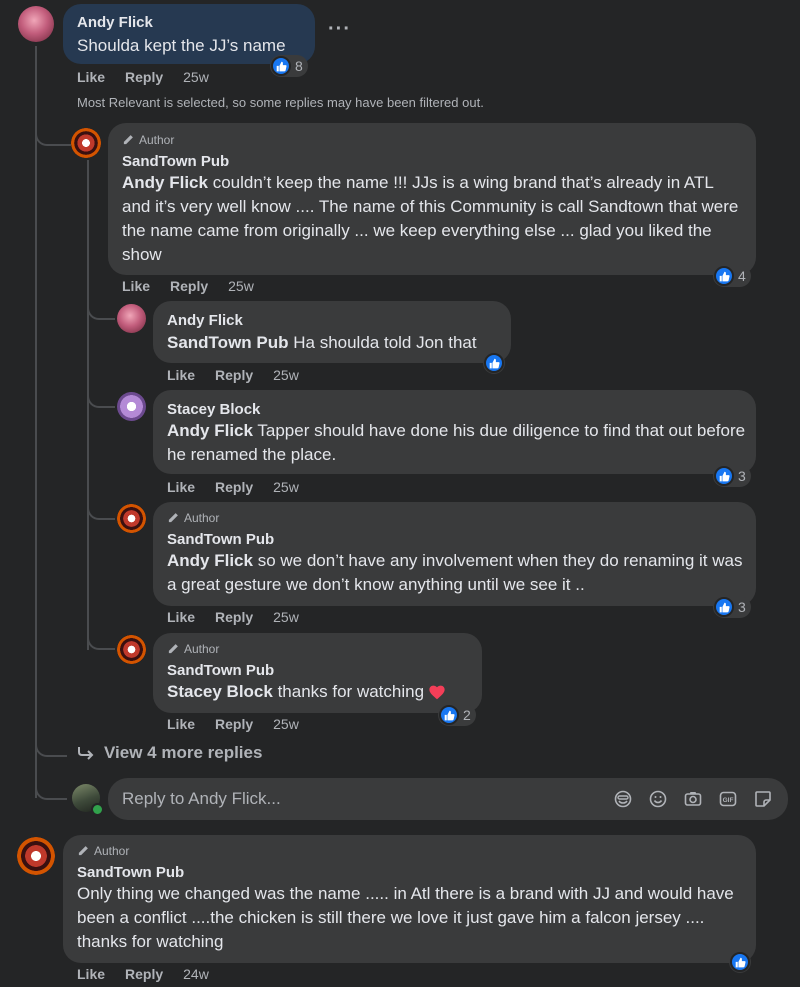 This screenshot has width=800, height=987. Describe the element at coordinates (623, 799) in the screenshot. I see `sticker-face-icon` at that location.